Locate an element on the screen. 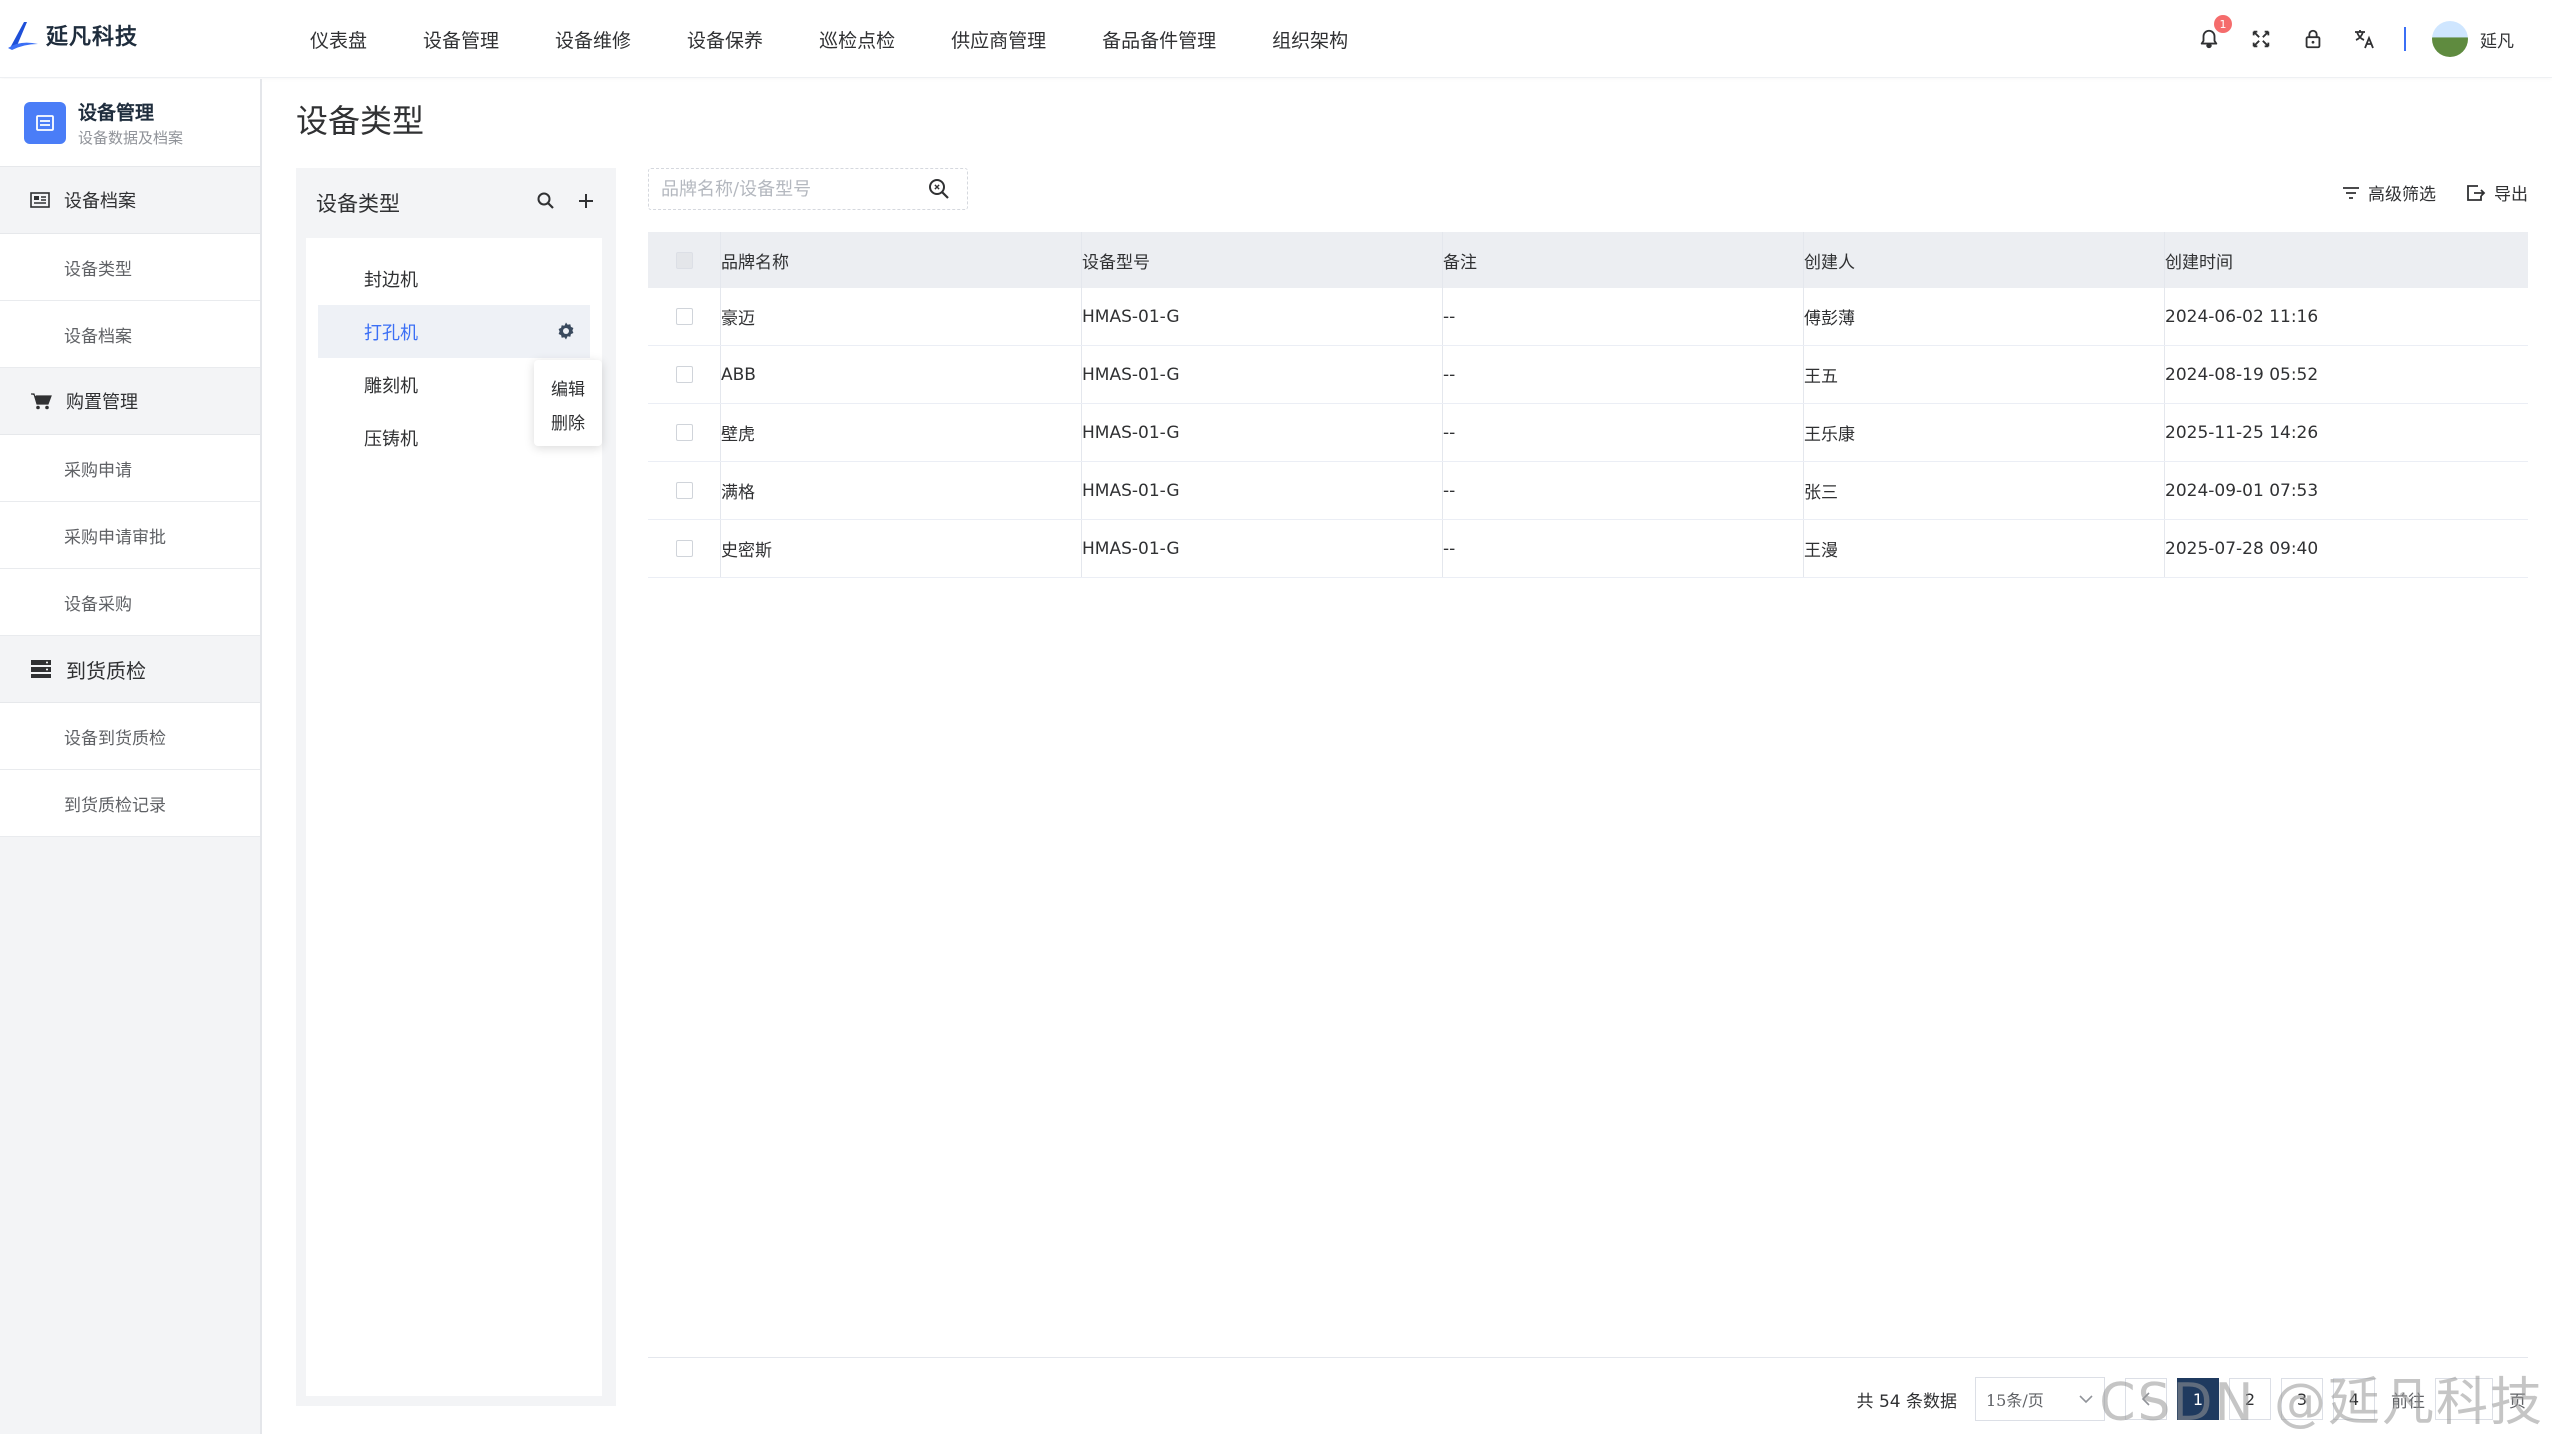 This screenshot has height=1434, width=2552. export-button: 导出 is located at coordinates (2497, 192).